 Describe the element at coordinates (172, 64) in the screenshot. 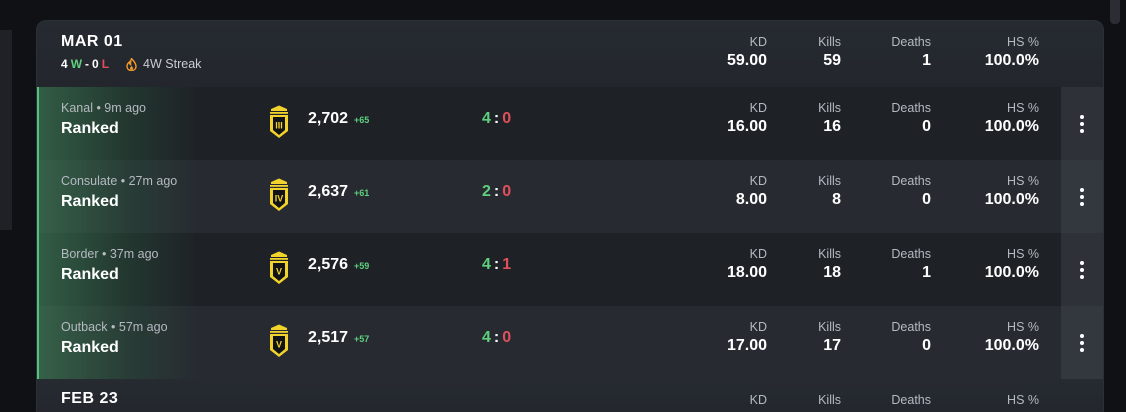

I see `streak-text: 4W Streak` at that location.